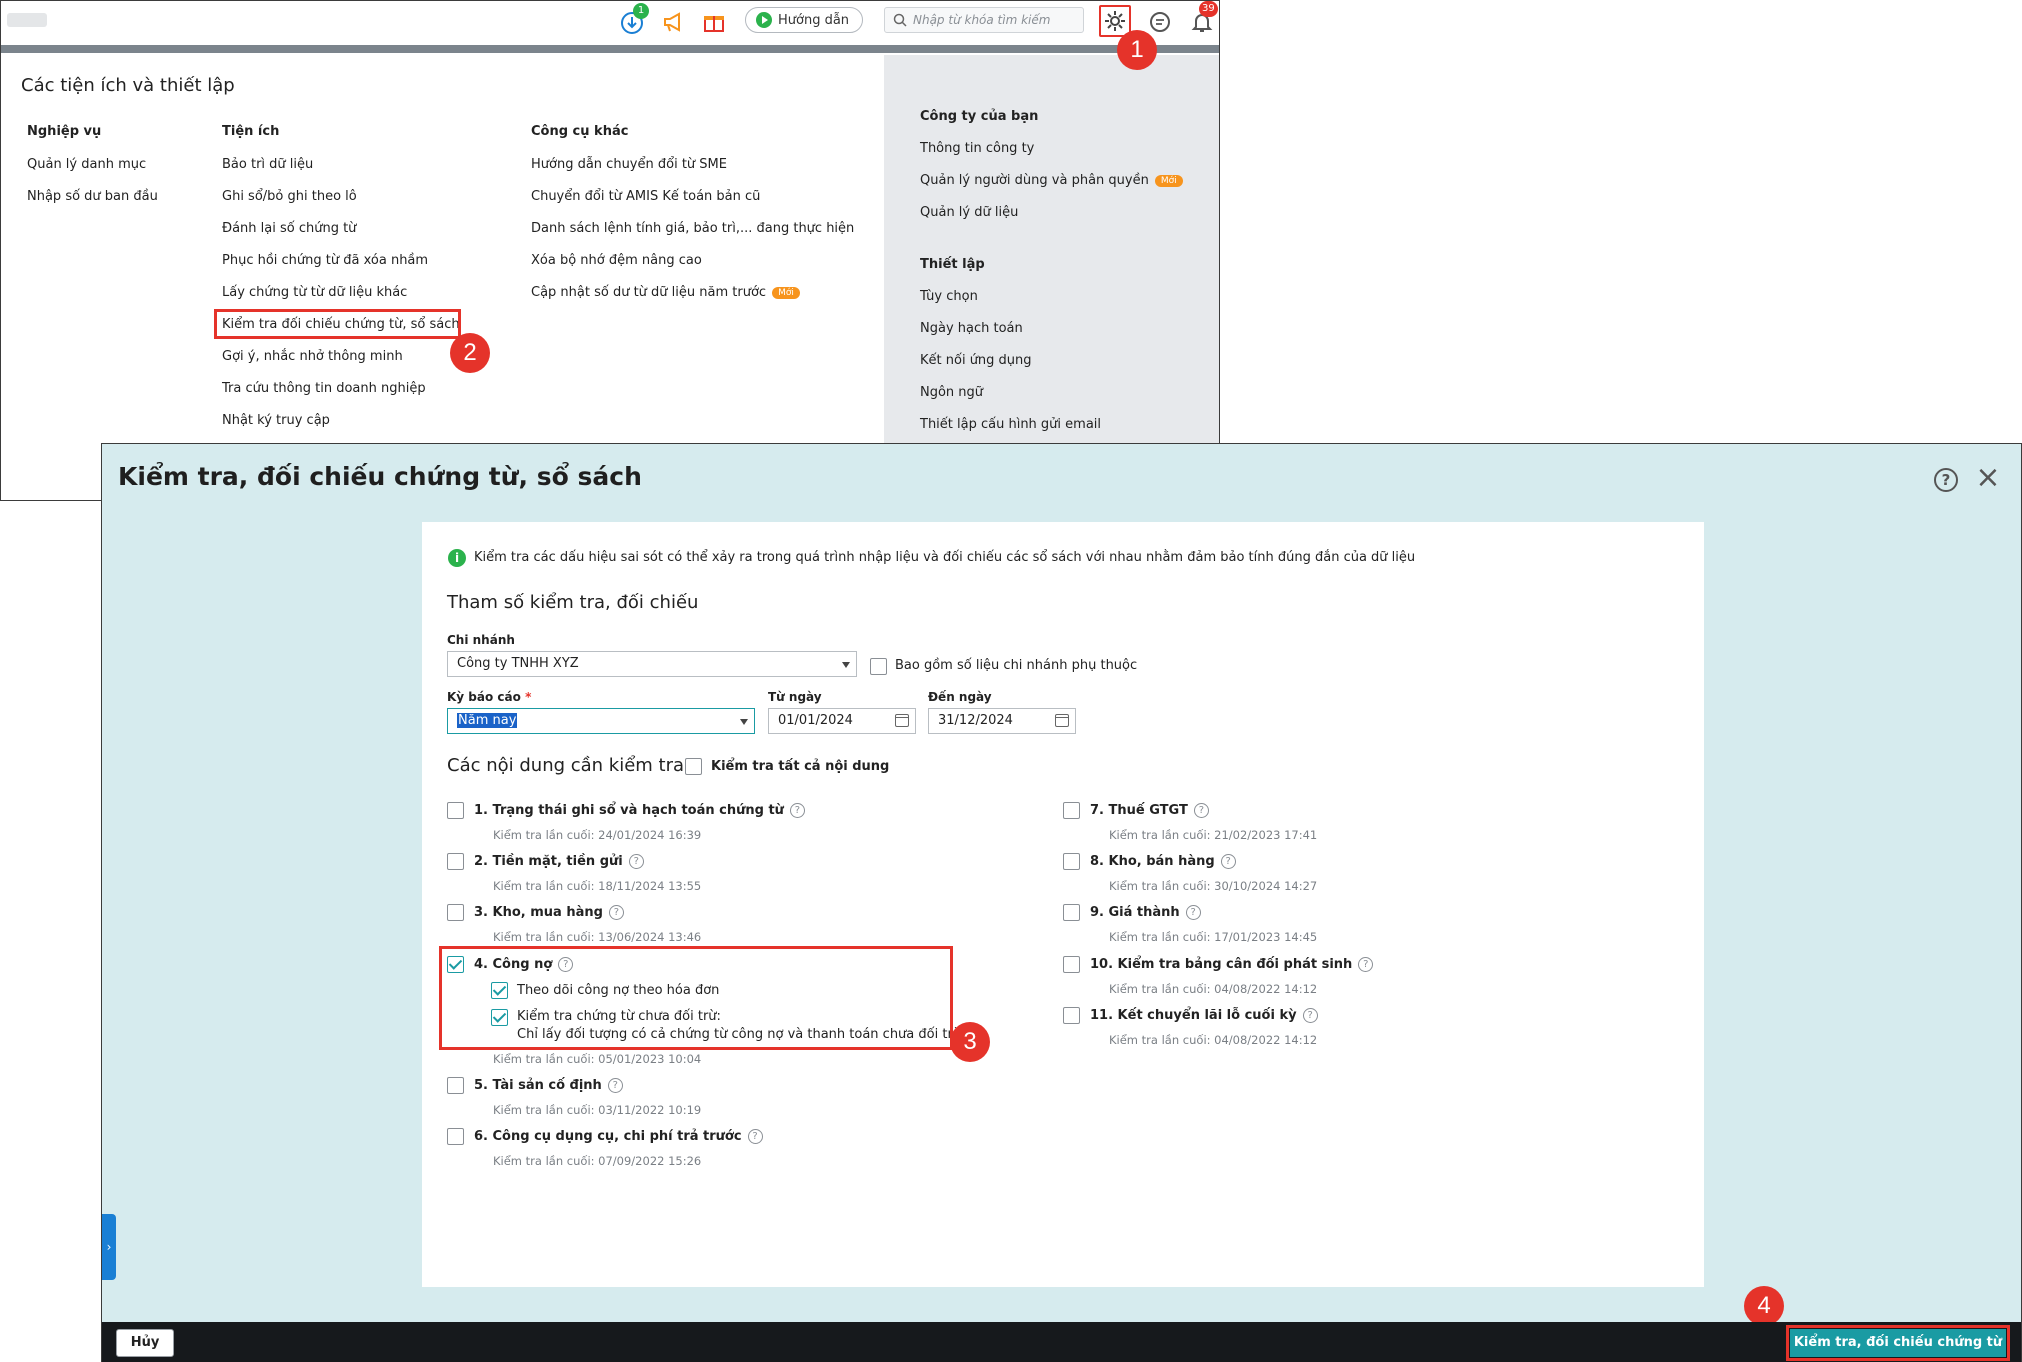 Image resolution: width=2022 pixels, height=1362 pixels. What do you see at coordinates (645, 196) in the screenshot?
I see `menu-item: Chuyển đổi từ AMIS Kế toán bản cũ` at bounding box center [645, 196].